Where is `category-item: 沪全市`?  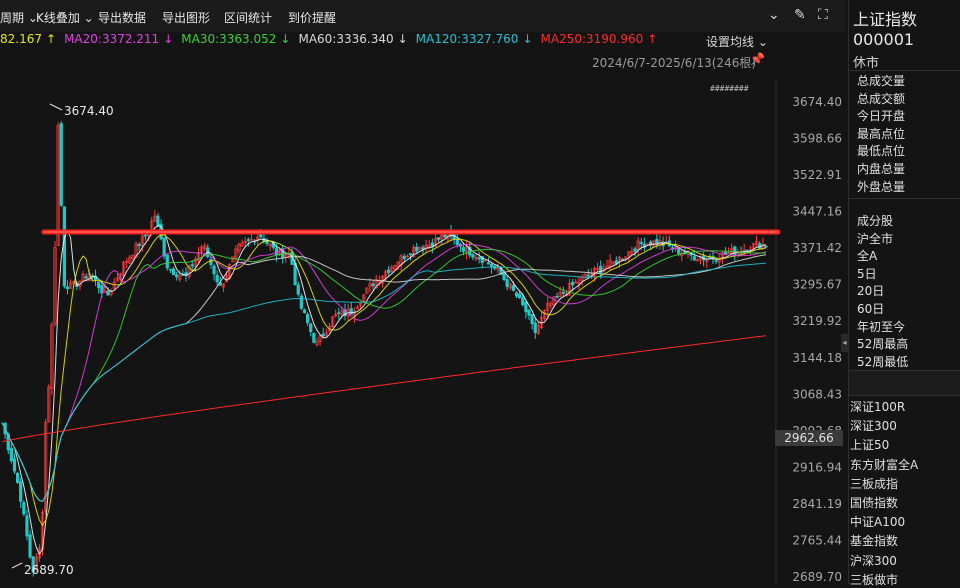
category-item: 沪全市 is located at coordinates (875, 238).